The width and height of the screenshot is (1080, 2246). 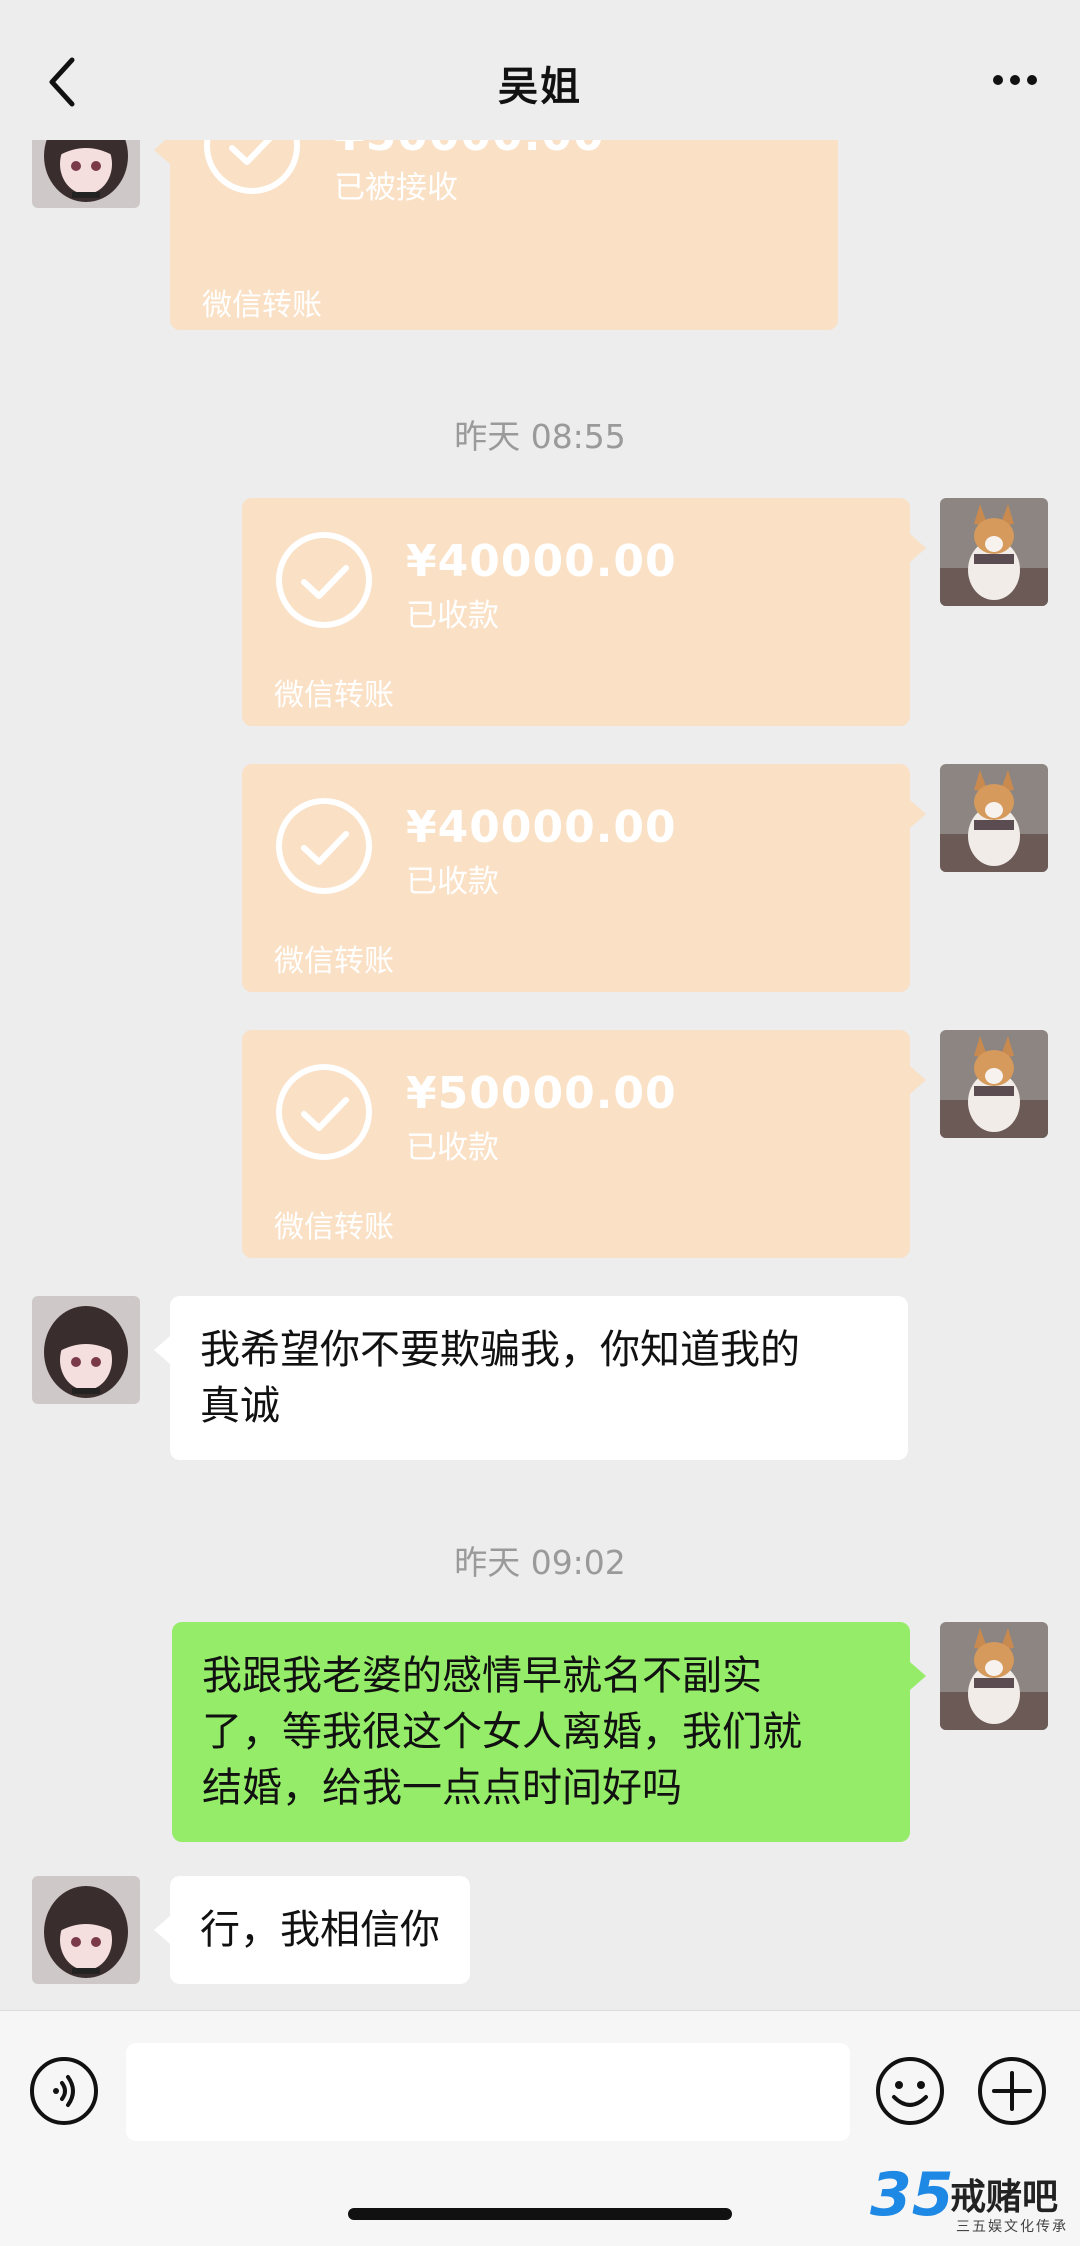 I want to click on message-text-line: 我希望你不要欺骗我，你知道我的, so click(x=500, y=1350).